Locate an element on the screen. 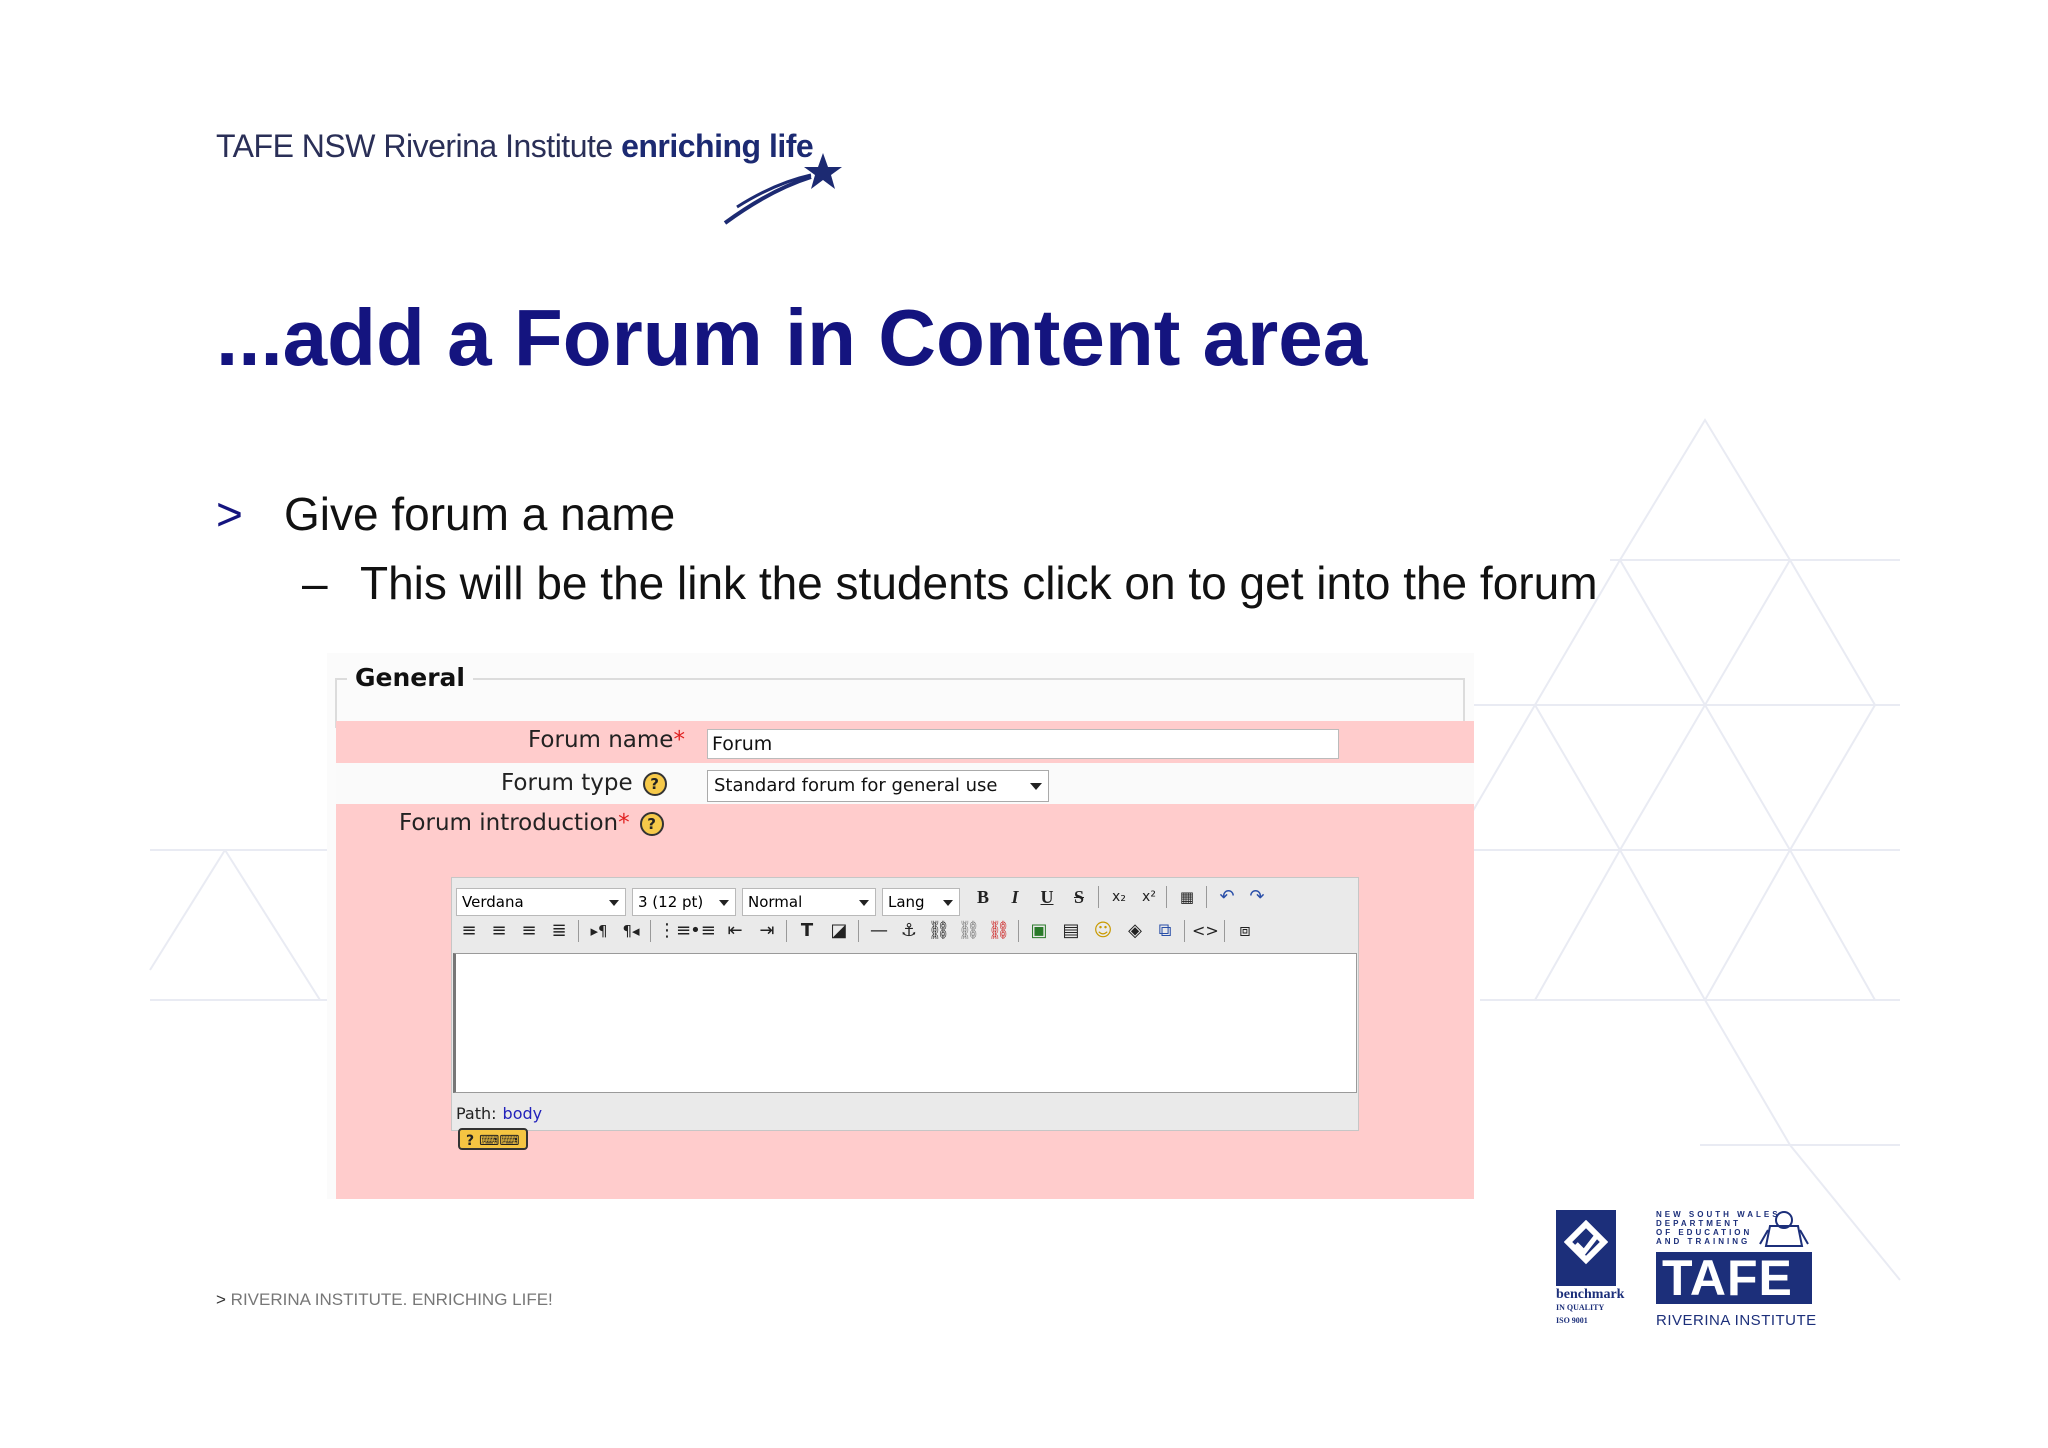 This screenshot has width=2048, height=1448. footer-tagline: > RIVERINA INSTITUTE. ENRICHING LIFE! is located at coordinates (384, 1300).